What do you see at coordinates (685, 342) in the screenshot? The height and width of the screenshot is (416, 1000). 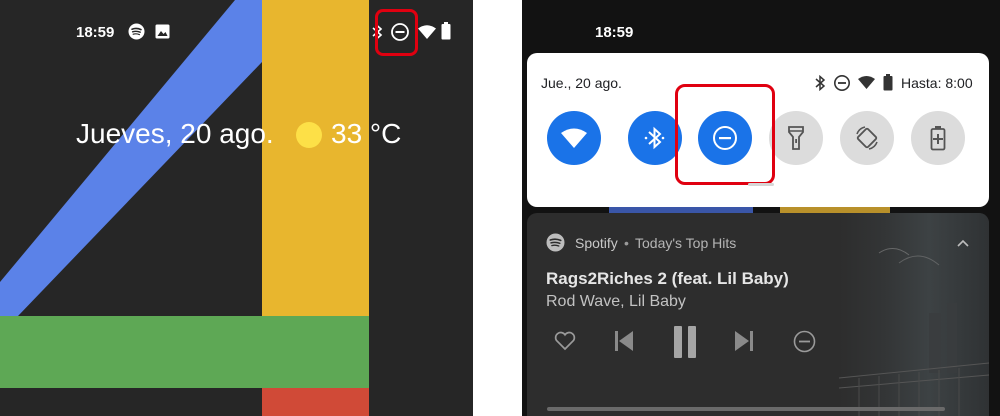 I see `pause-icon` at bounding box center [685, 342].